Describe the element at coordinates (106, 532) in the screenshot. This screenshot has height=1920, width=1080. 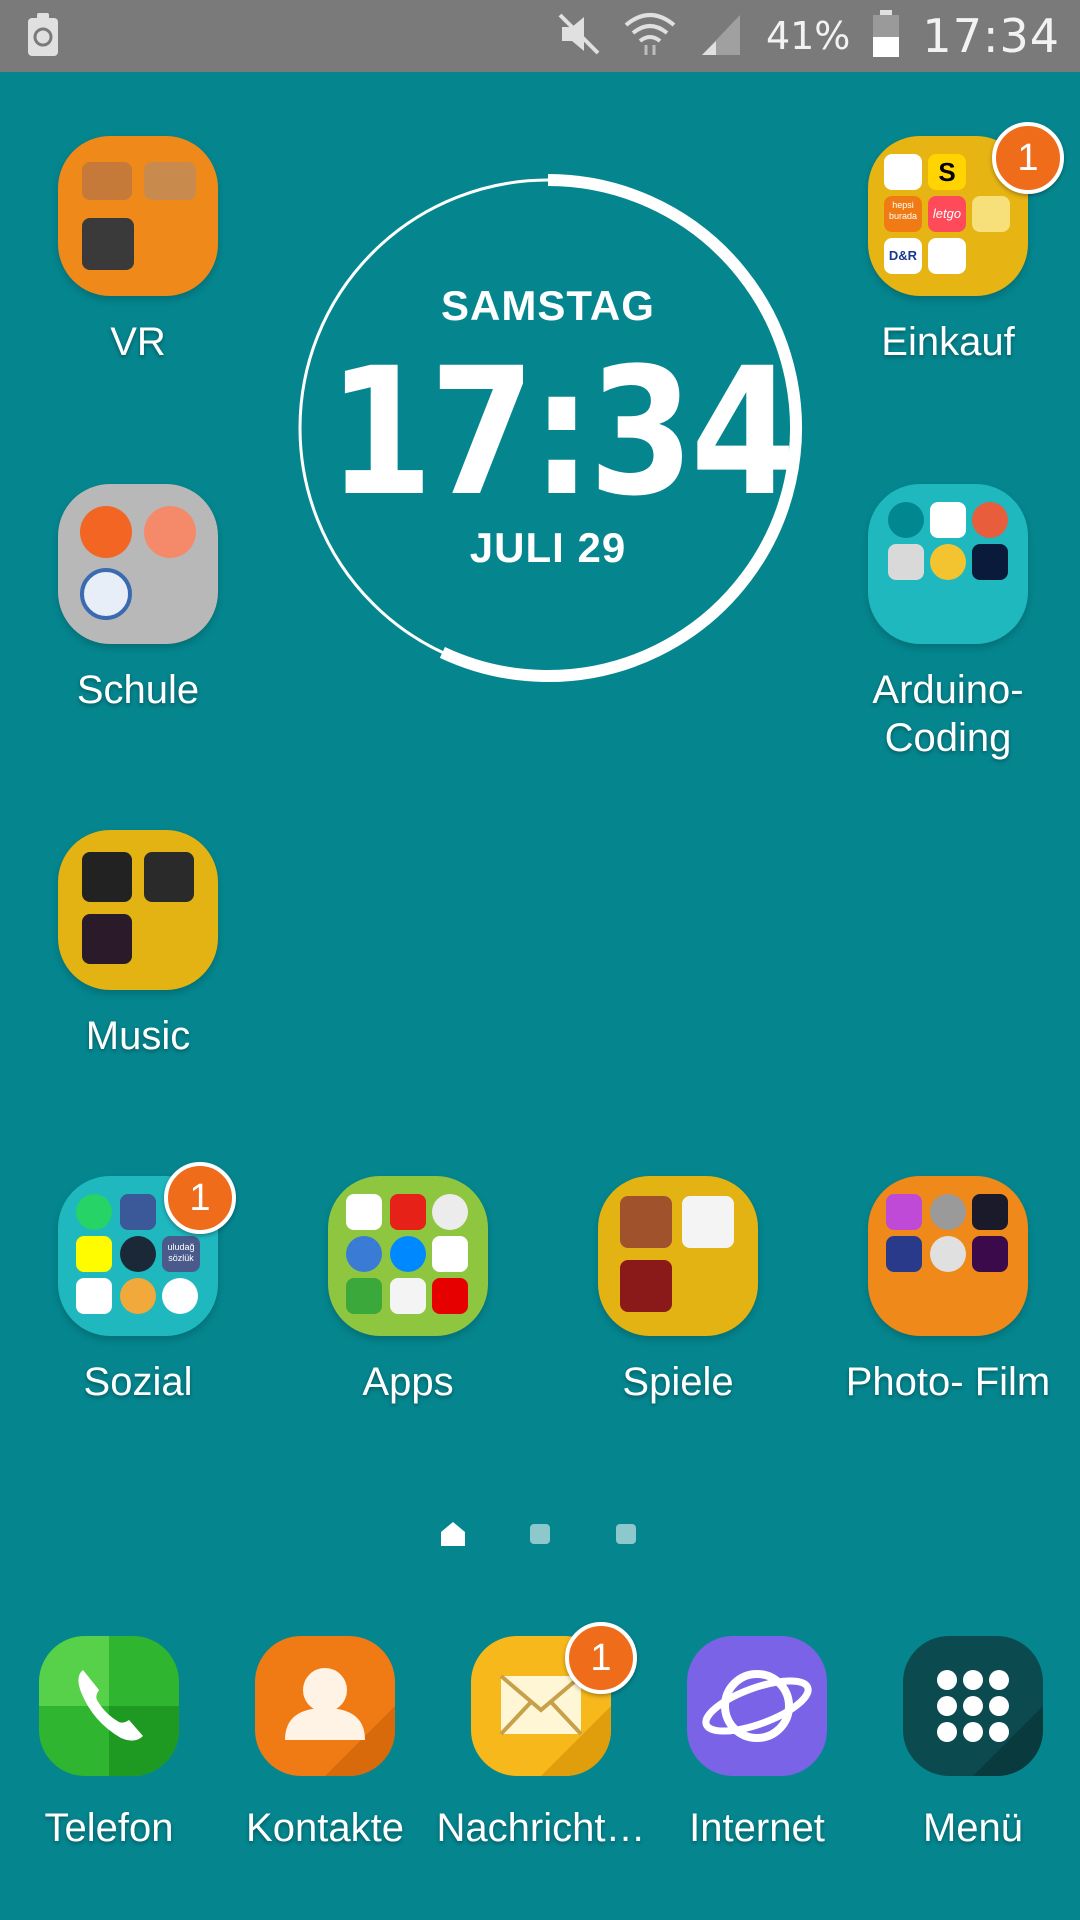
I see `go-icon` at that location.